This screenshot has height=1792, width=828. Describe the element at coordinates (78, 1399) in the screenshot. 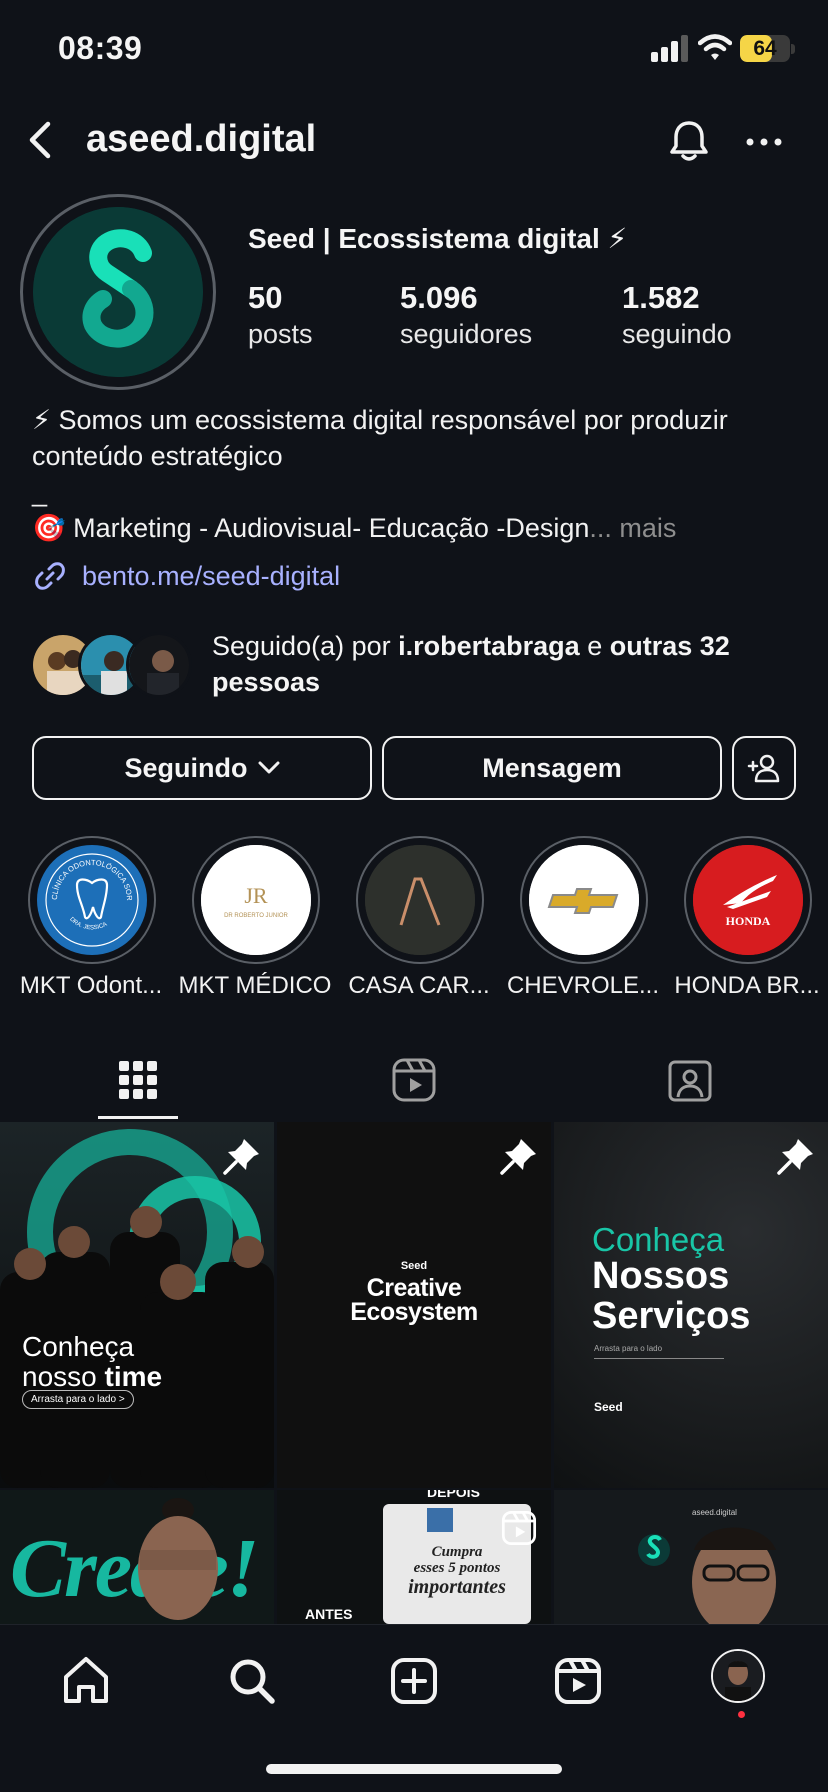

I see `post-cta: Arrasta para o lado >` at that location.